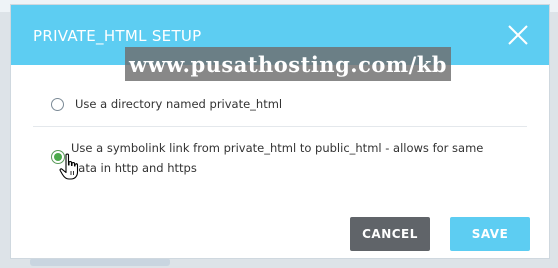 The height and width of the screenshot is (268, 558). What do you see at coordinates (288, 64) in the screenshot?
I see `watermark-banner: www.pusathosting.com/kb` at bounding box center [288, 64].